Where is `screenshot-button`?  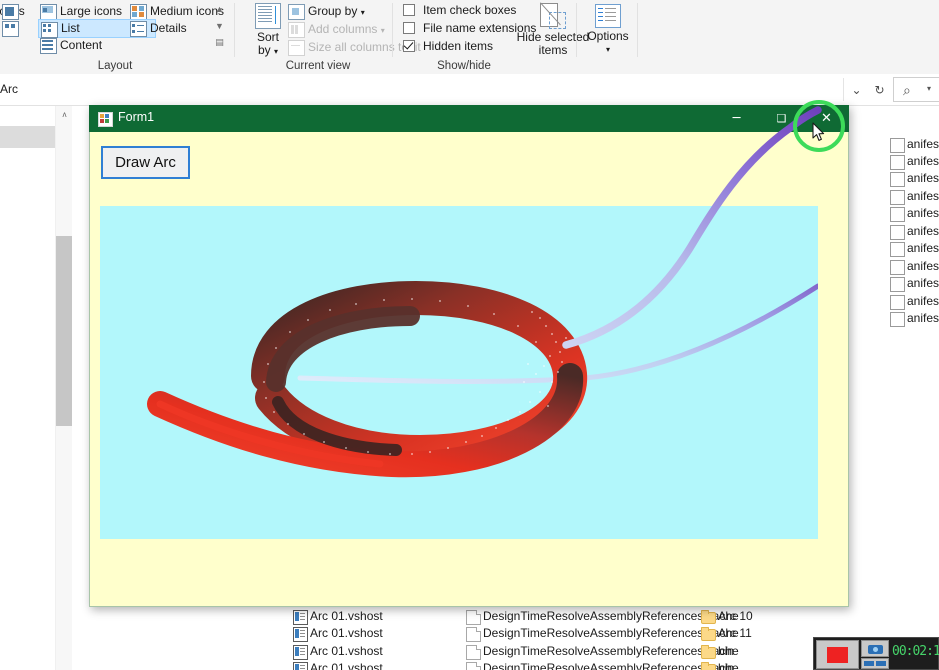 screenshot-button is located at coordinates (875, 648).